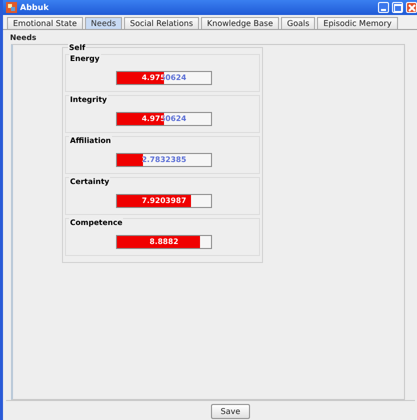 The height and width of the screenshot is (420, 417). I want to click on window-title: Abbuk, so click(34, 7).